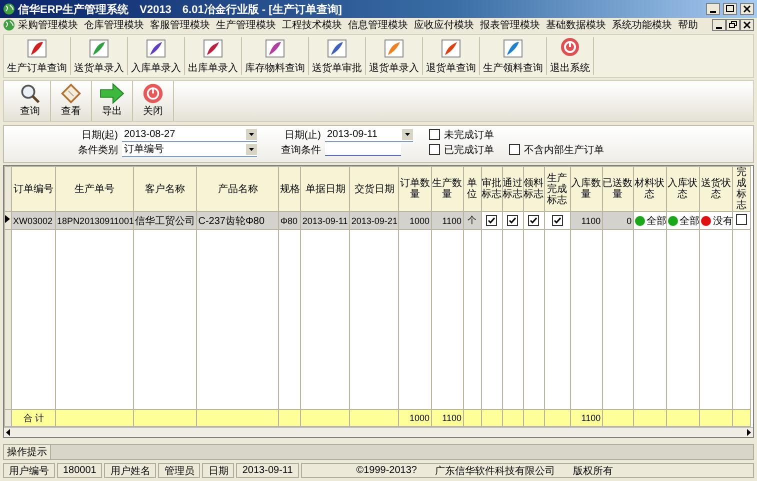 Image resolution: width=757 pixels, height=481 pixels. I want to click on menu-item: 采购管理模块, so click(48, 25).